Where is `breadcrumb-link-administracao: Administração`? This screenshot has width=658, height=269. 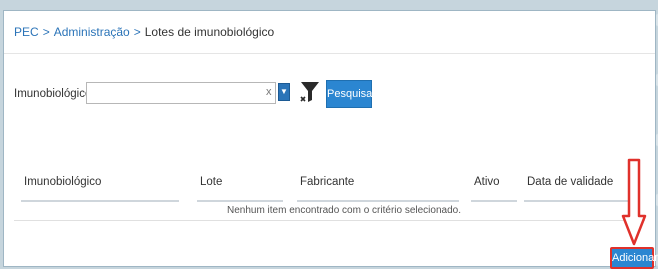
breadcrumb-link-administracao: Administração is located at coordinates (92, 32).